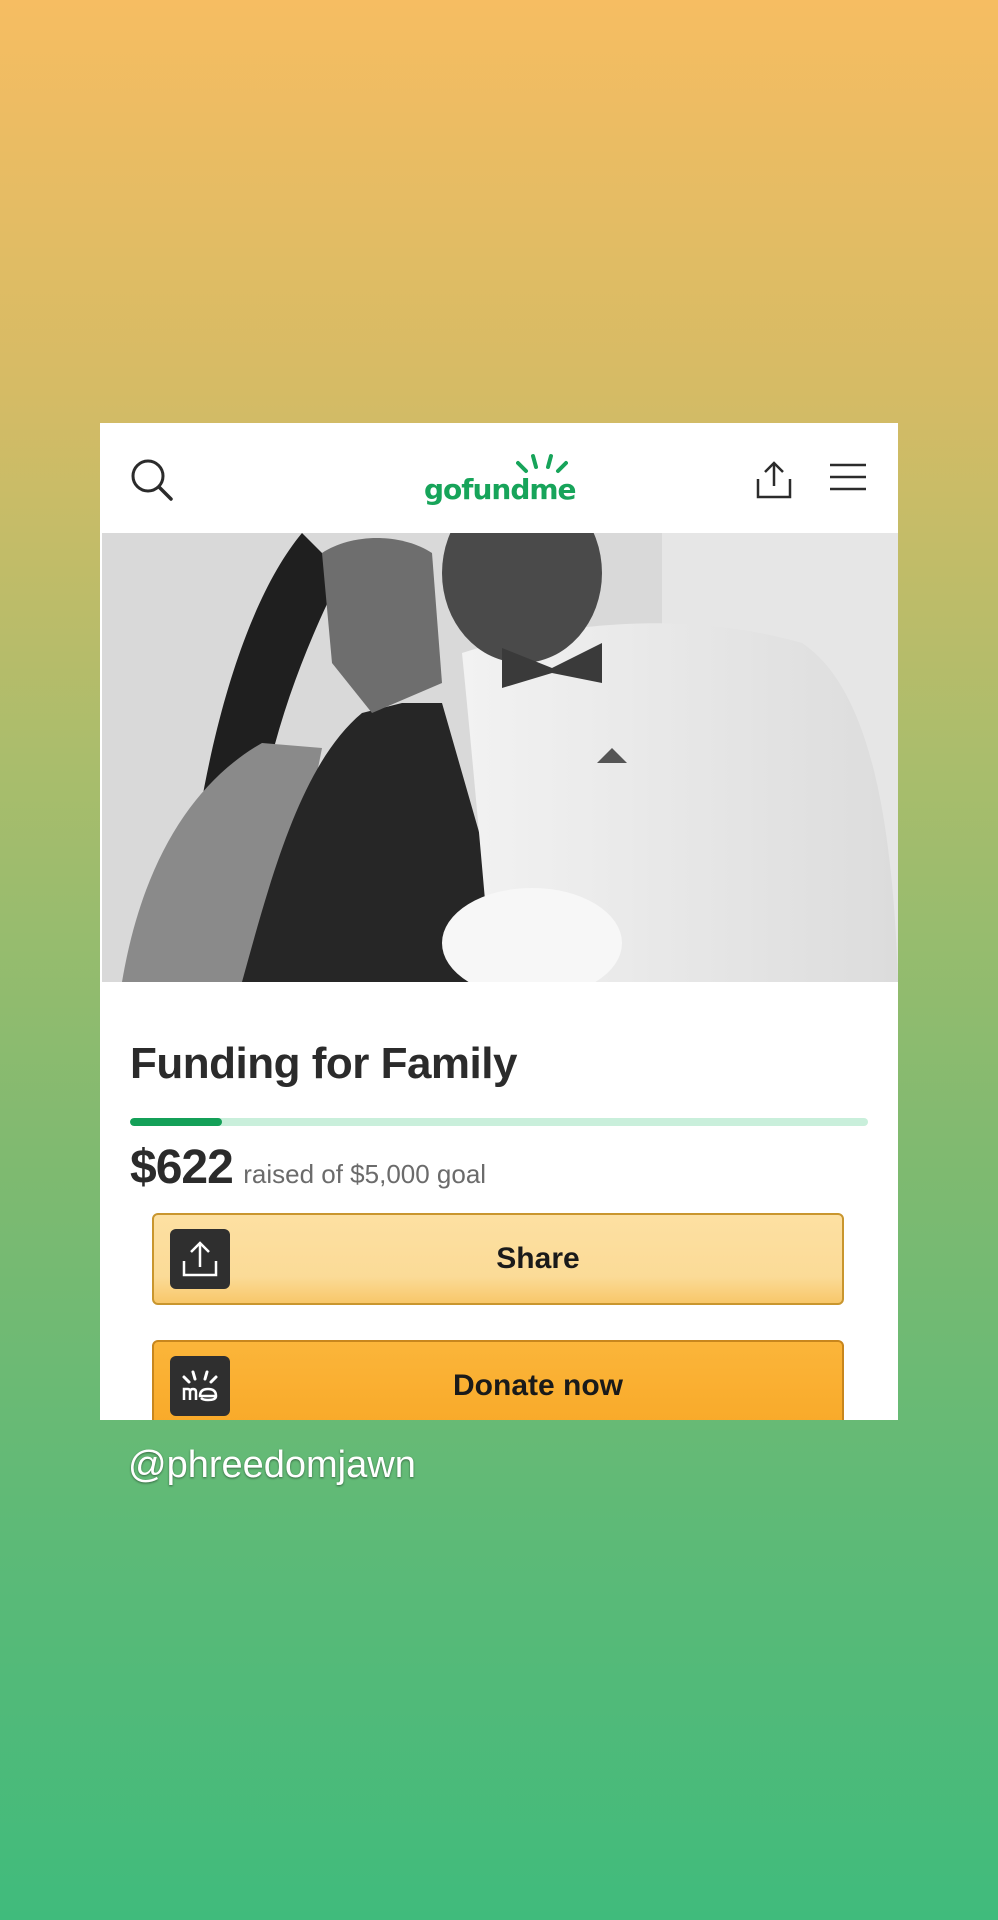 This screenshot has width=998, height=1920. I want to click on donate-button-label: Donate now, so click(538, 1385).